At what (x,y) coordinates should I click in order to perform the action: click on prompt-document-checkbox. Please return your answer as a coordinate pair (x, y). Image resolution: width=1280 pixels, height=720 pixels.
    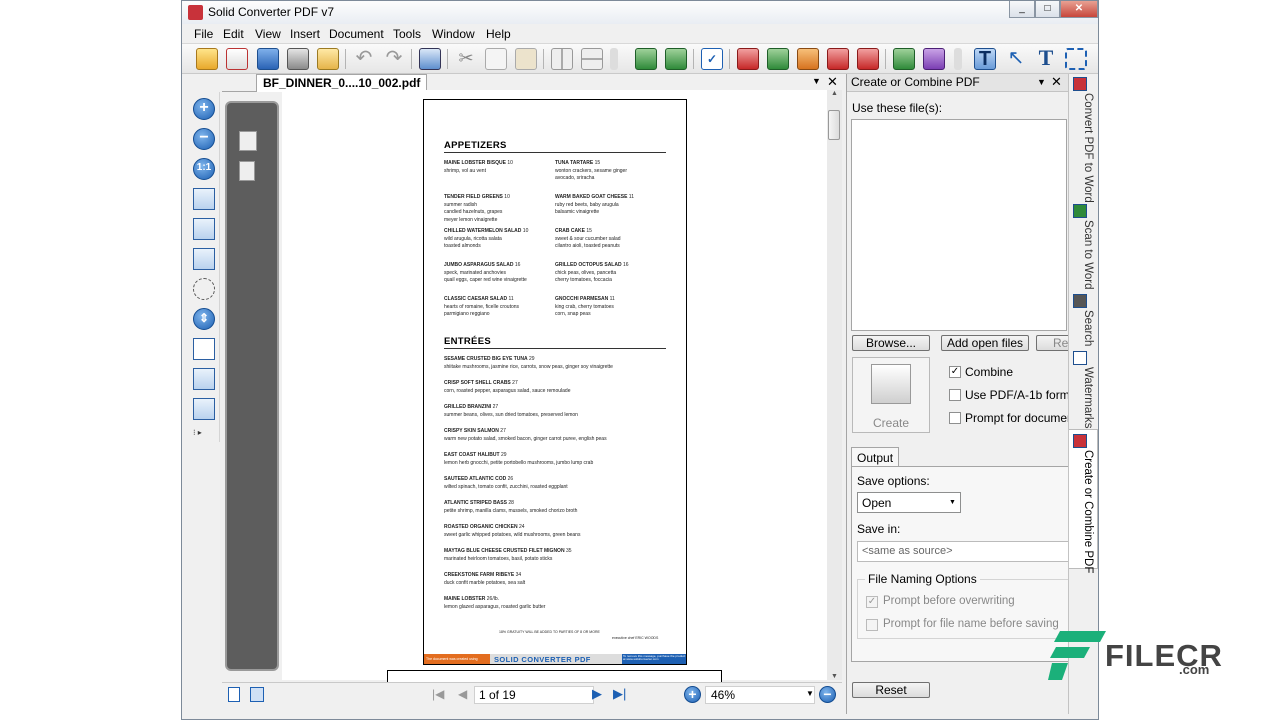
    Looking at the image, I should click on (955, 418).